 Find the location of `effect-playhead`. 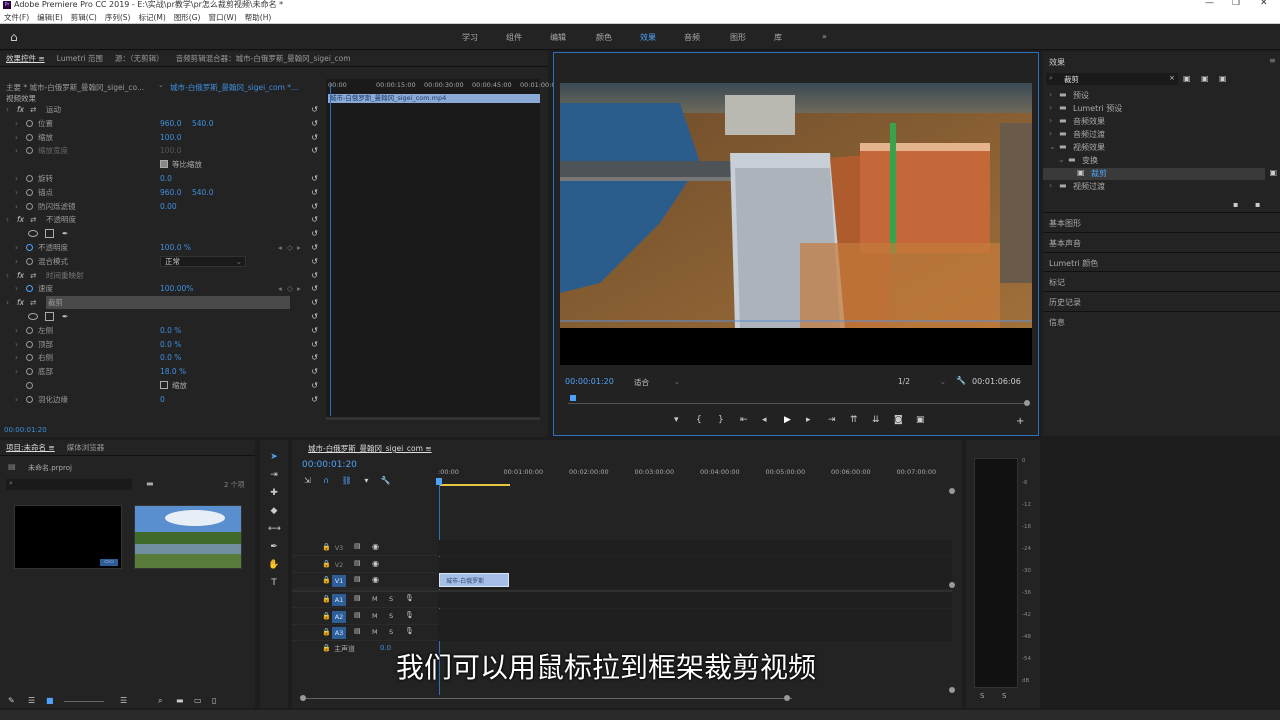

effect-playhead is located at coordinates (330, 250).